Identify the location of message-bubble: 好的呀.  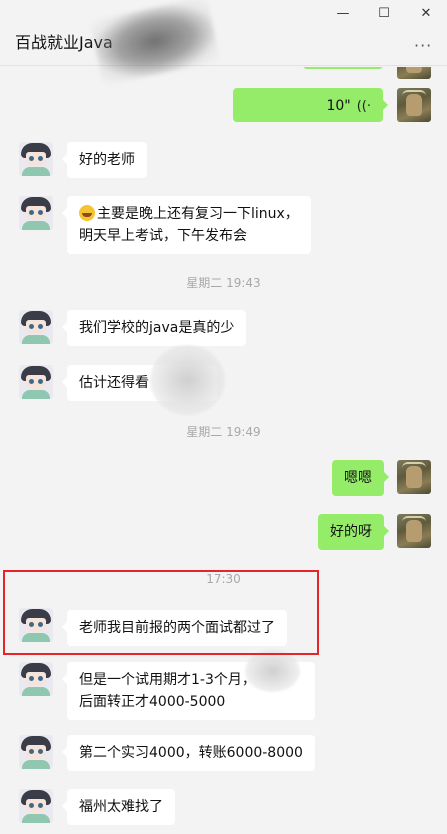
(353, 532).